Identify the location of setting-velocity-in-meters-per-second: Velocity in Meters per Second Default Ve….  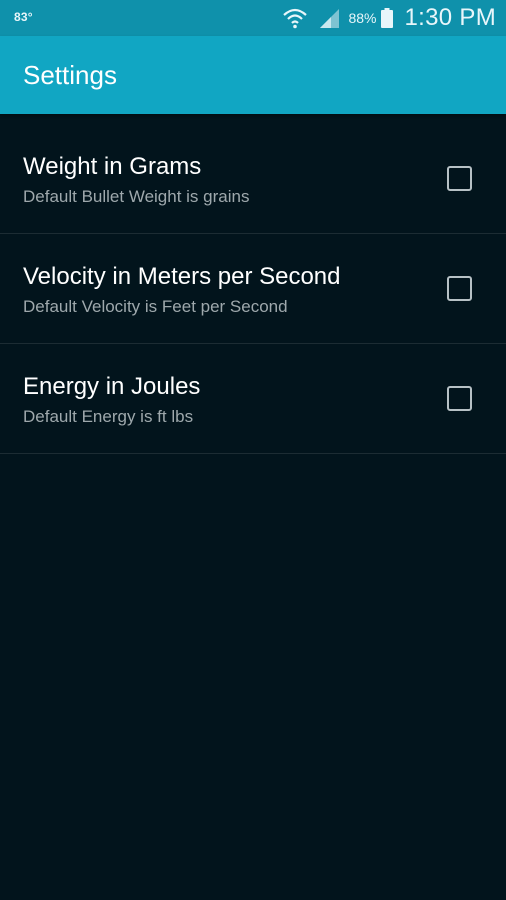
(253, 289).